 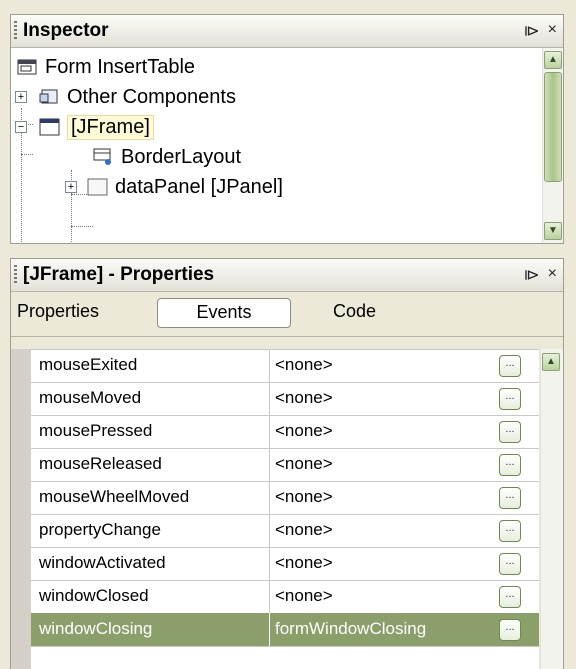 I want to click on tree-node-form: Form InsertTable, so click(x=106, y=67).